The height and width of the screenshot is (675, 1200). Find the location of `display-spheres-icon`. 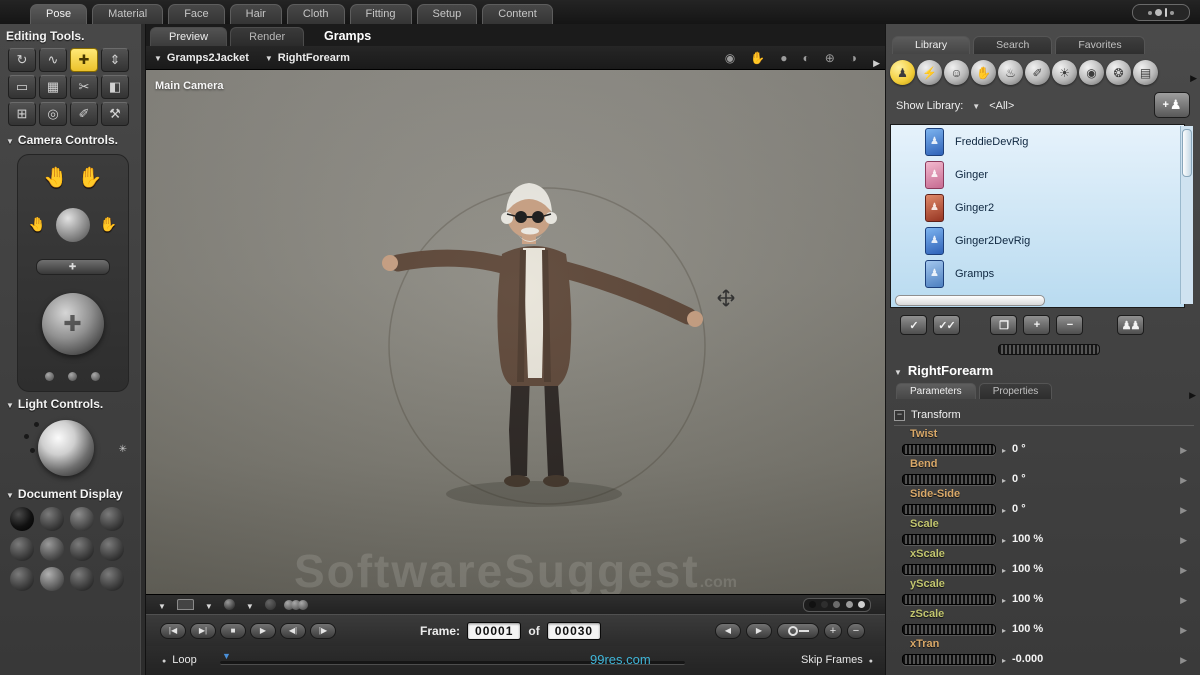

display-spheres-icon is located at coordinates (295, 604).